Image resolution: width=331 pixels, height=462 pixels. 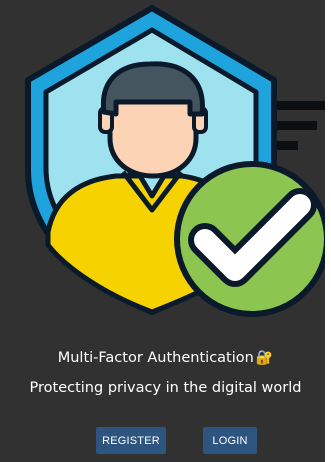 I want to click on page-title: Multi-Factor Authentication 🔐, so click(x=162, y=358).